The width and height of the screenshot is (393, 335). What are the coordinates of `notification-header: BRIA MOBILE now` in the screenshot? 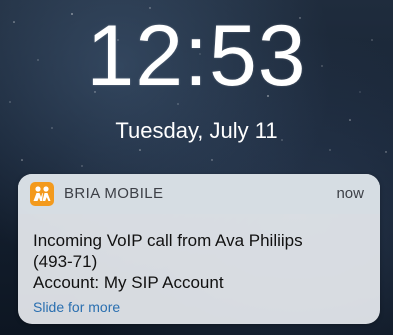 It's located at (199, 194).